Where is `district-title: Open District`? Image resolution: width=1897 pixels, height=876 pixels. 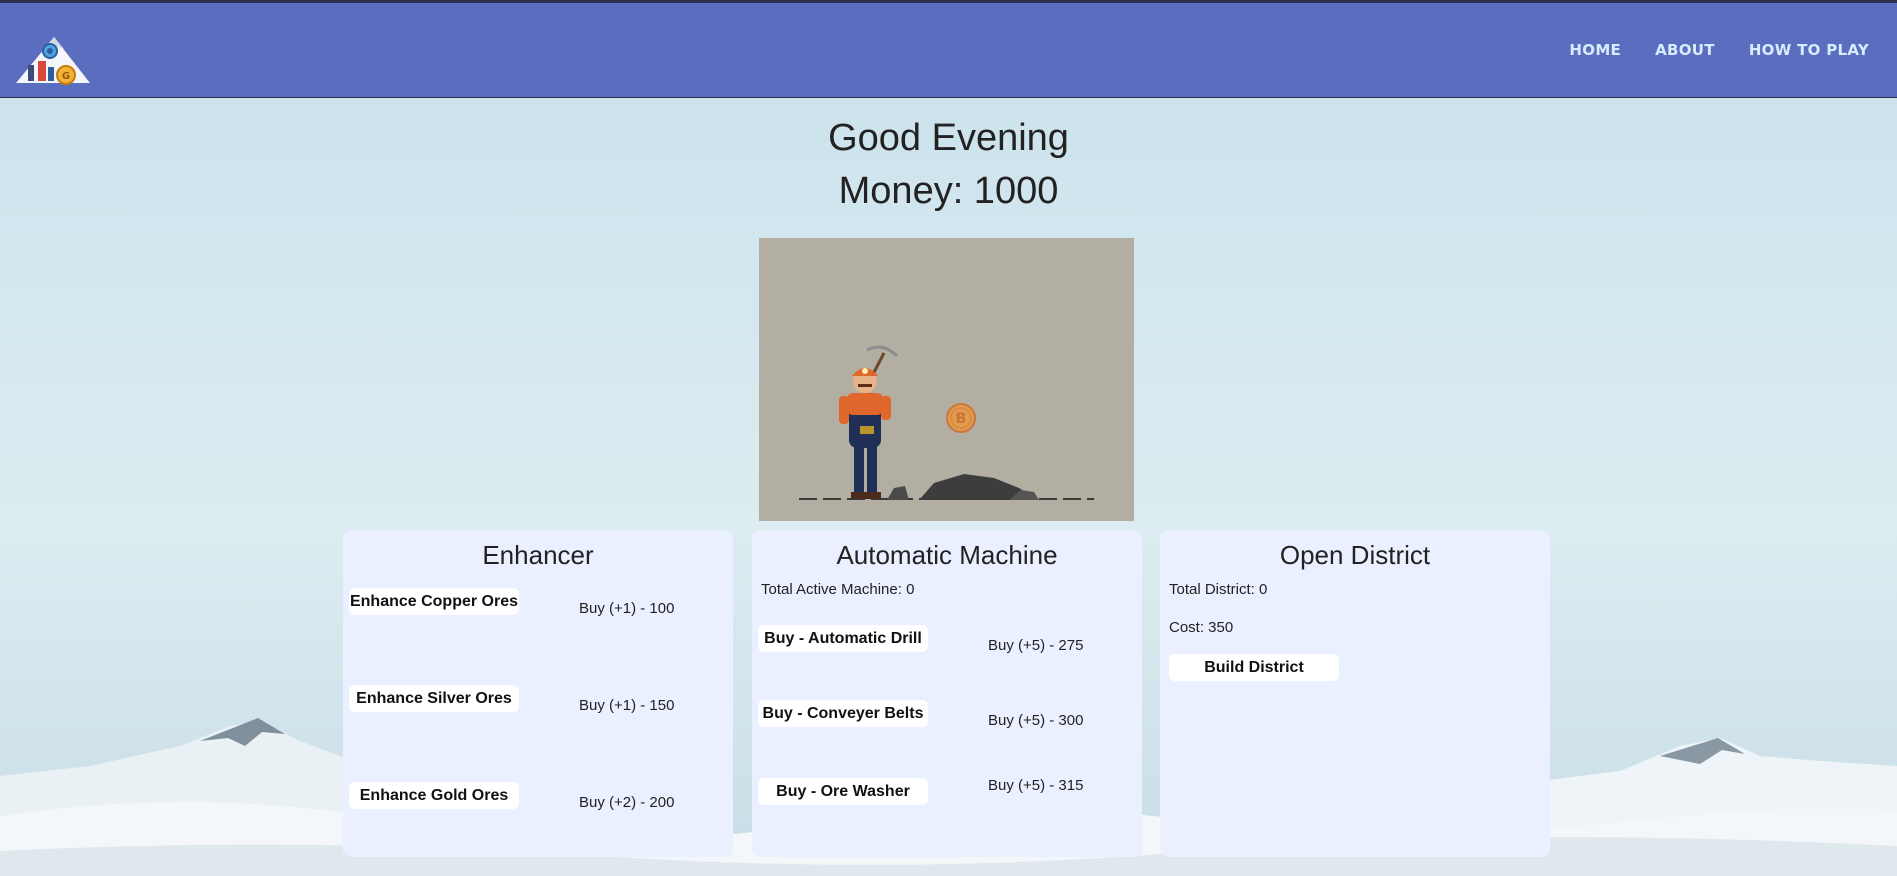 district-title: Open District is located at coordinates (1355, 555).